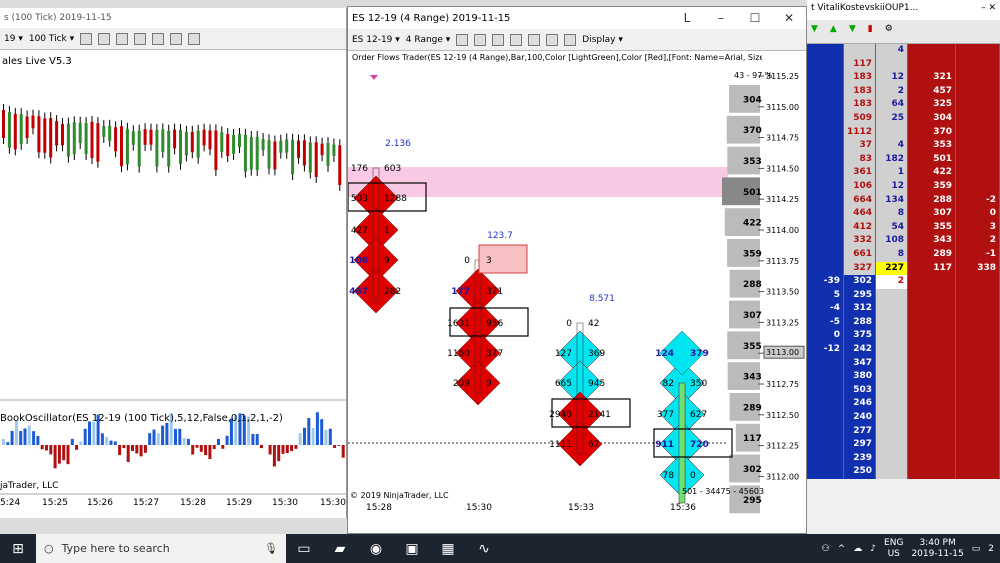 The width and height of the screenshot is (1000, 563). I want to click on profile-value: 117, so click(752, 439).